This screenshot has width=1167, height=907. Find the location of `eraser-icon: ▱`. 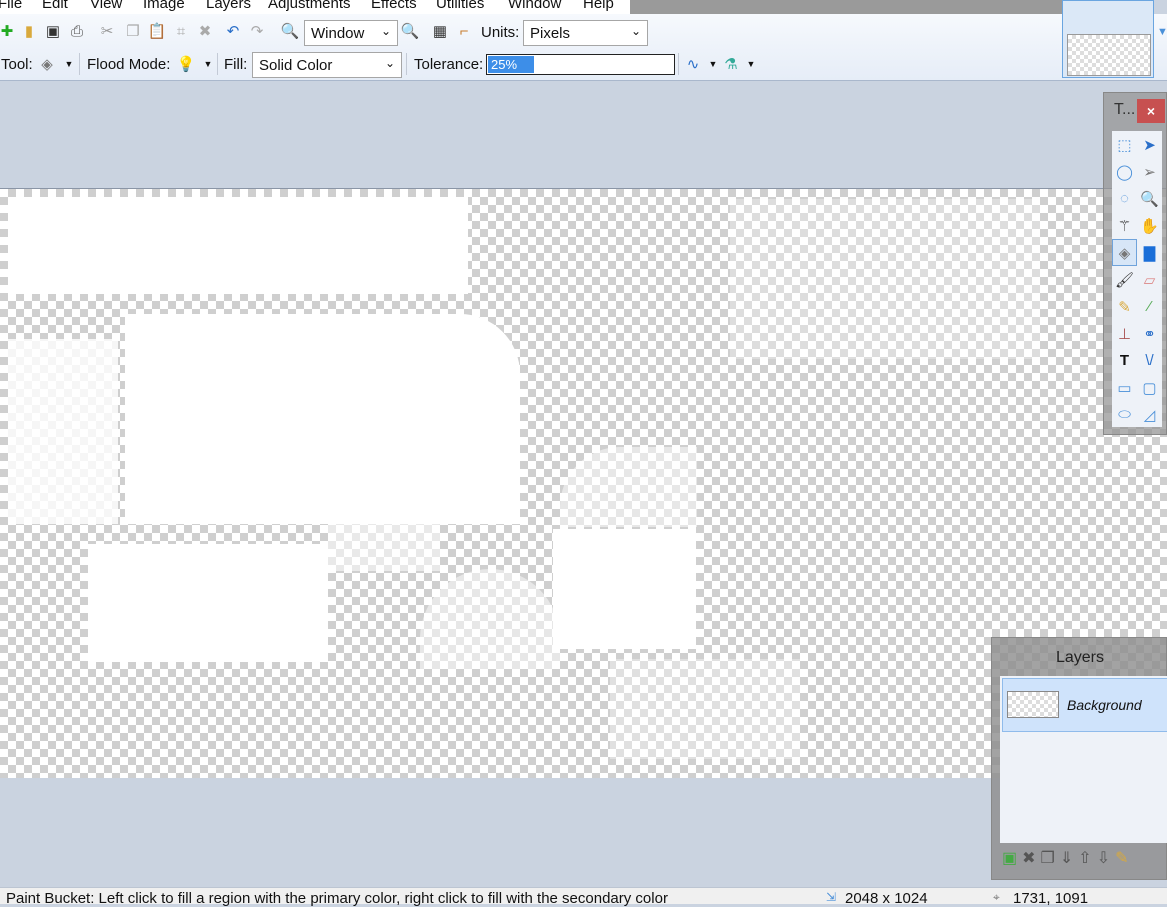

eraser-icon: ▱ is located at coordinates (1149, 279).